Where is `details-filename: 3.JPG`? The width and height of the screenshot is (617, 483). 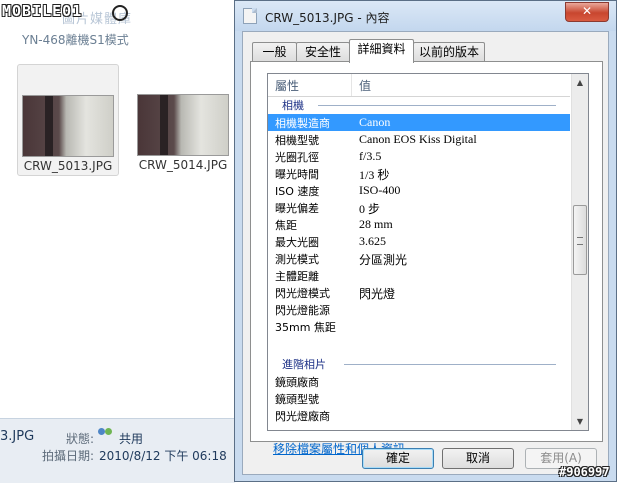 details-filename: 3.JPG is located at coordinates (17, 436).